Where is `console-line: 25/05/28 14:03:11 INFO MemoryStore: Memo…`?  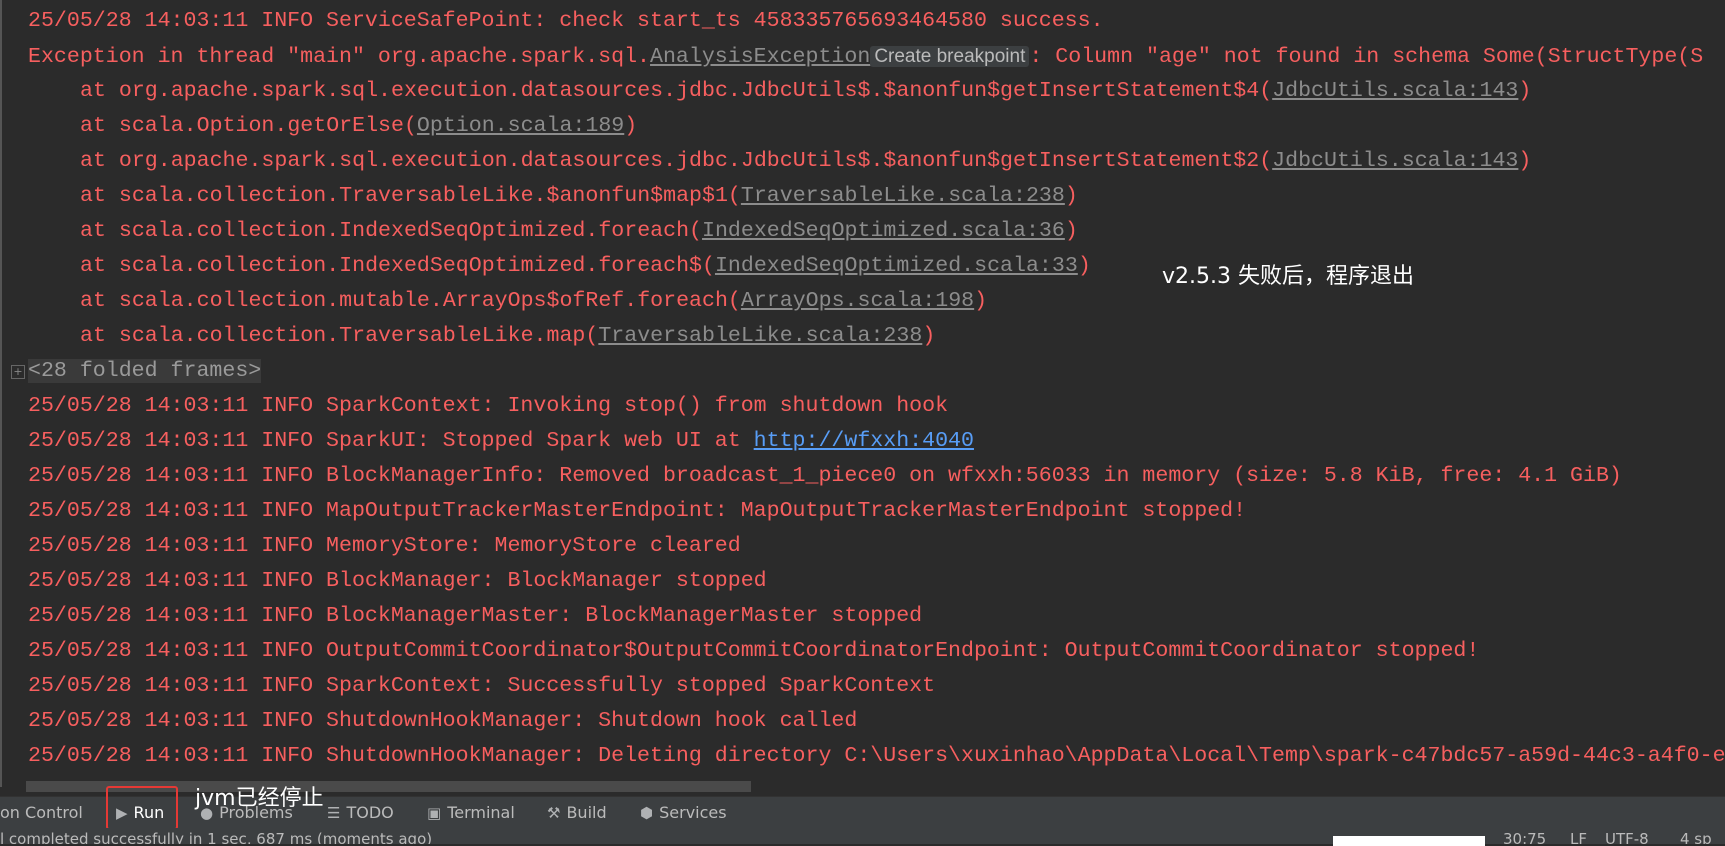
console-line: 25/05/28 14:03:11 INFO MemoryStore: Memo… is located at coordinates (384, 546).